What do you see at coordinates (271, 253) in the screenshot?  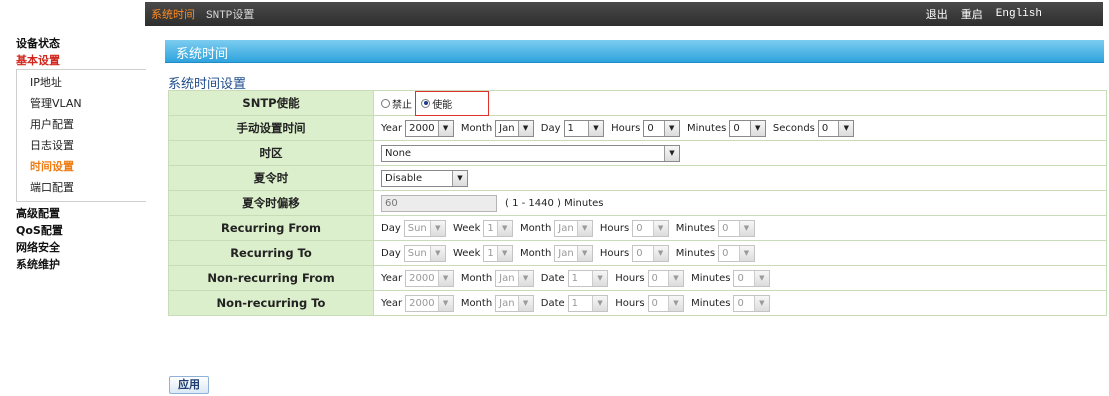 I see `row-label: Recurring To` at bounding box center [271, 253].